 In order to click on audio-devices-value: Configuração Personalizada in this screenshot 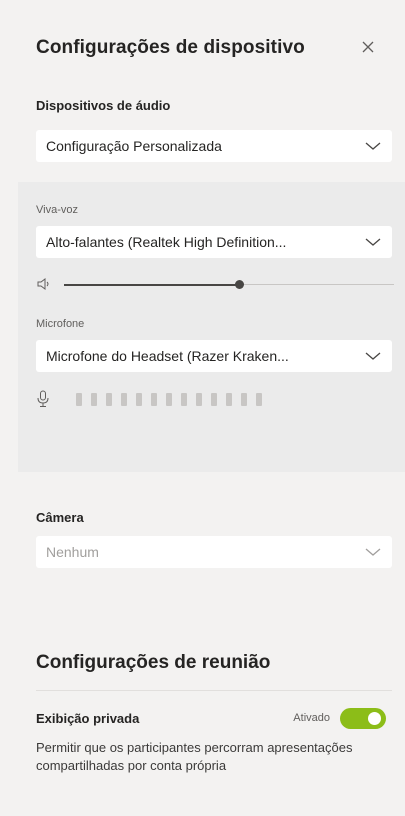, I will do `click(134, 146)`.